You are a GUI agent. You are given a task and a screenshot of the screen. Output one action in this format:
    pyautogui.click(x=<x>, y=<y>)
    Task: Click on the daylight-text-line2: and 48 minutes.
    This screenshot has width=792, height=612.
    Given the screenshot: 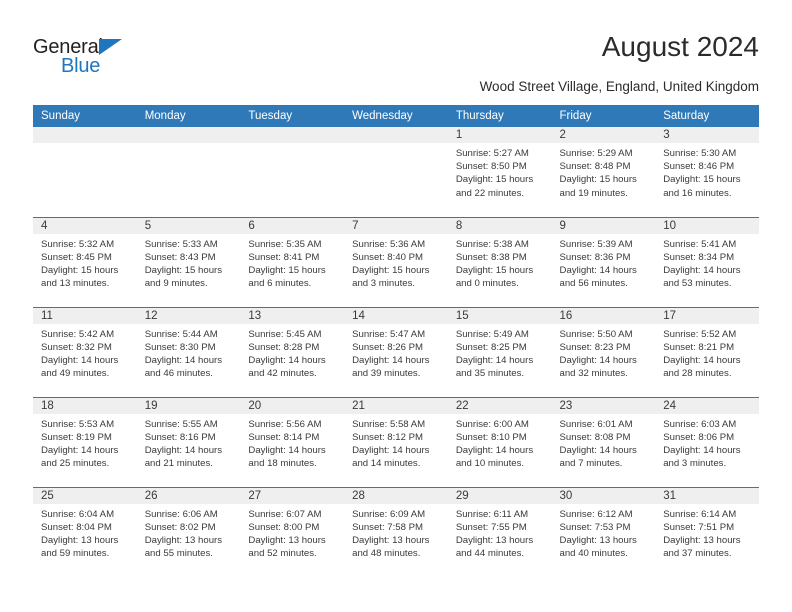 What is the action you would take?
    pyautogui.click(x=386, y=554)
    